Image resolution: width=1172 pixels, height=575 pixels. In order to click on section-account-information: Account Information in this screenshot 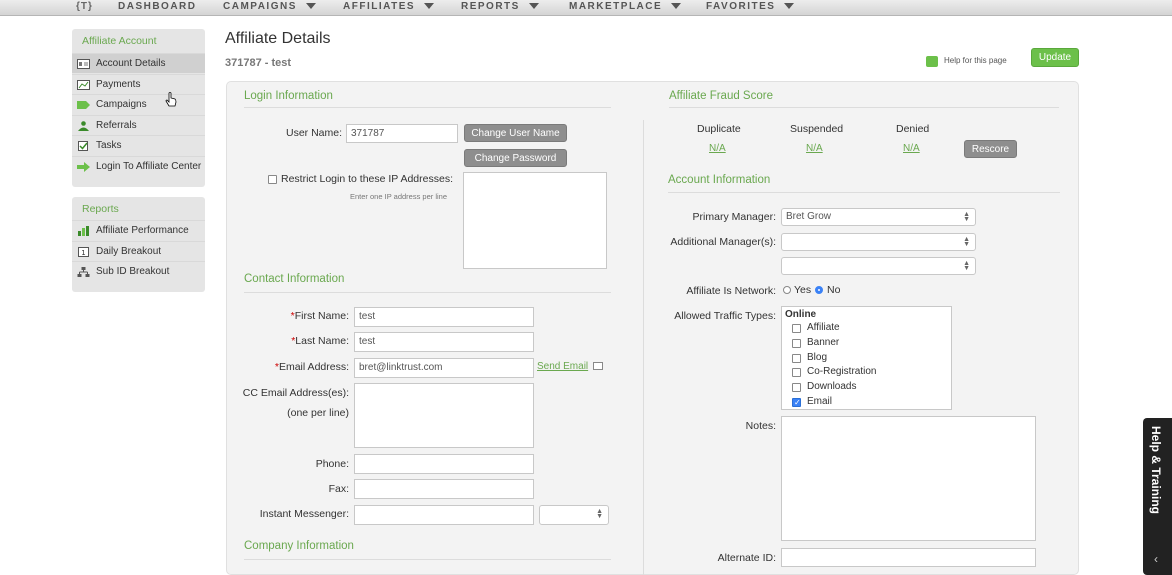, I will do `click(719, 180)`.